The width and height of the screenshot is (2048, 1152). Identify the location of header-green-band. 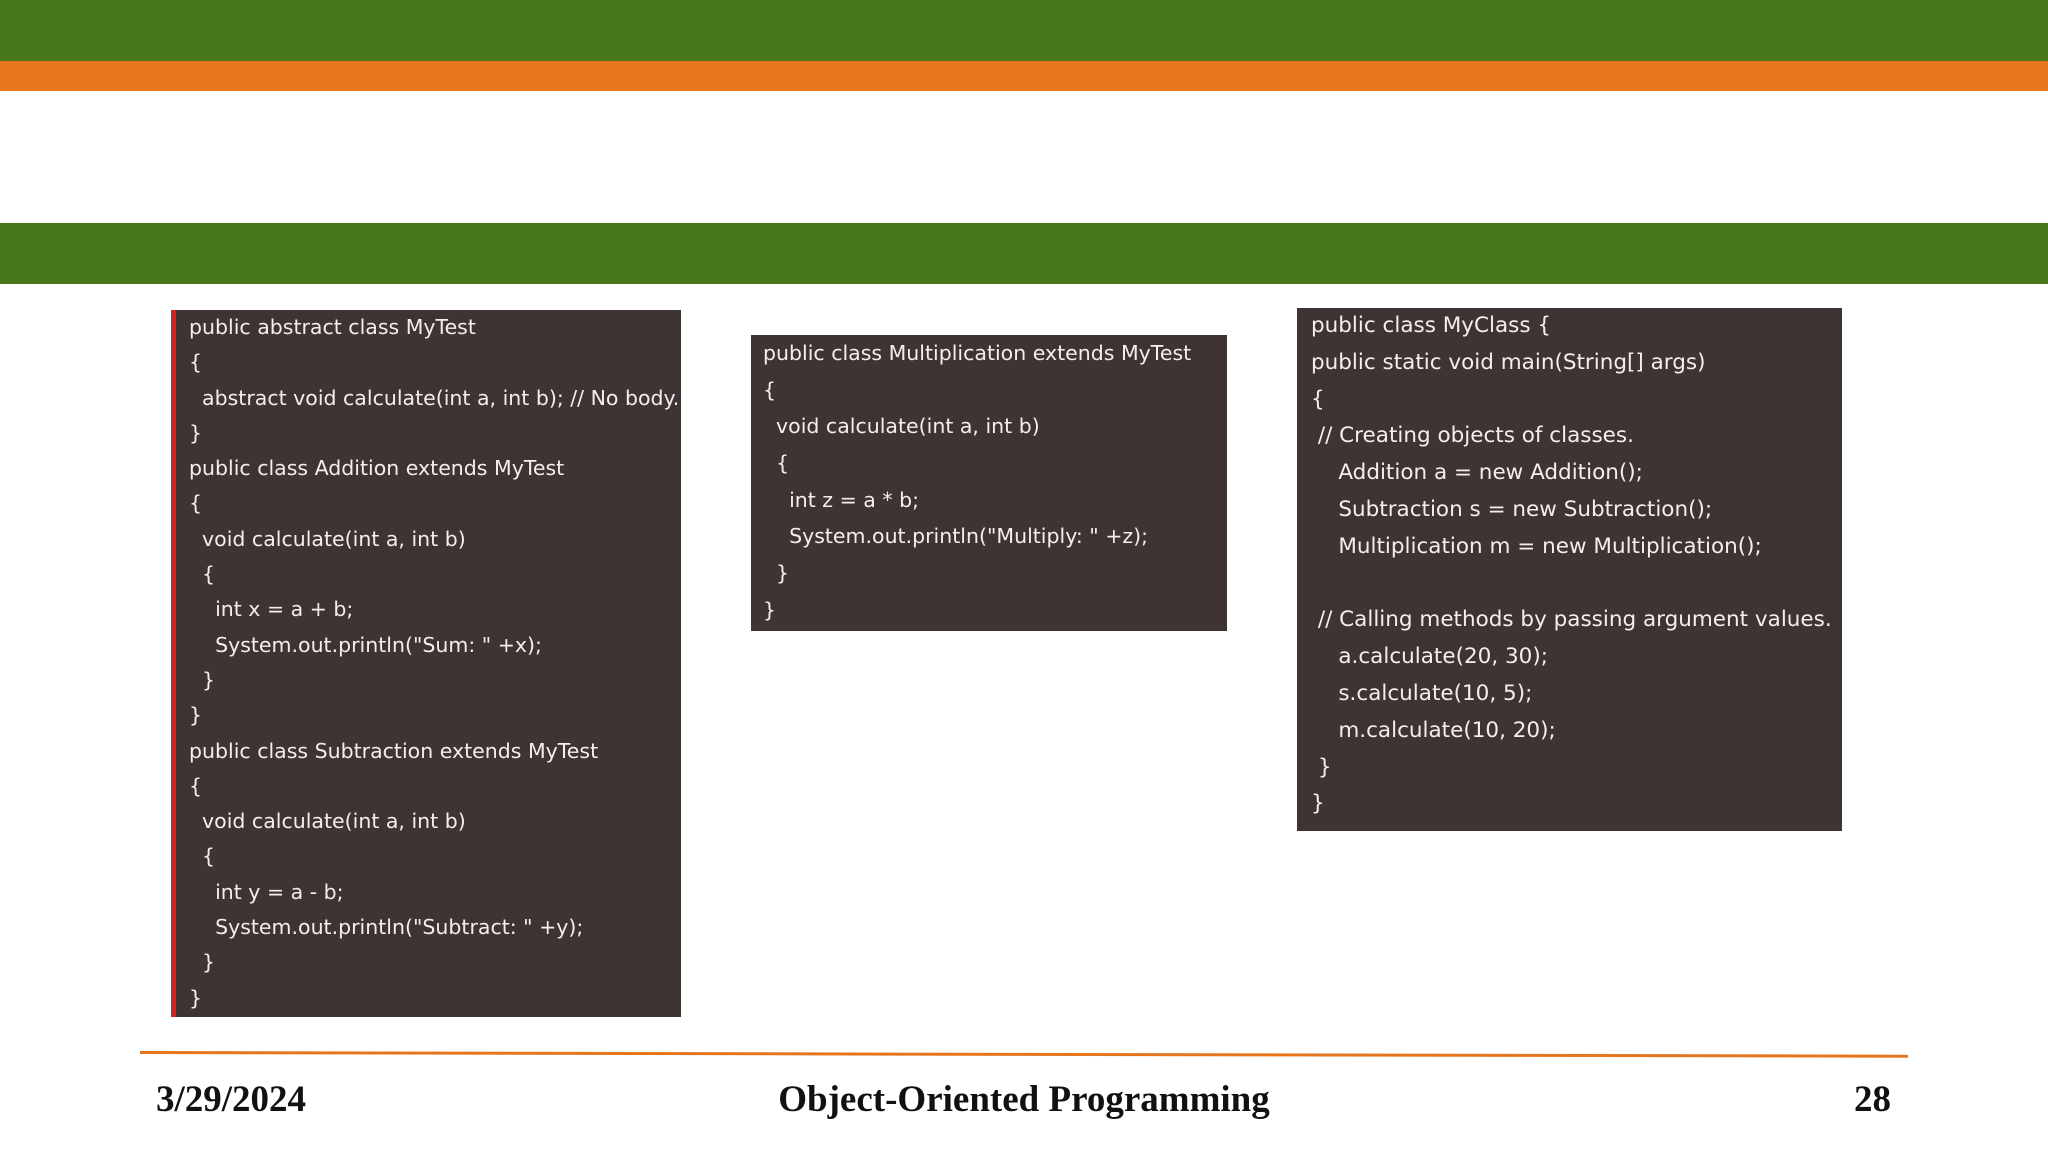
(1024, 30).